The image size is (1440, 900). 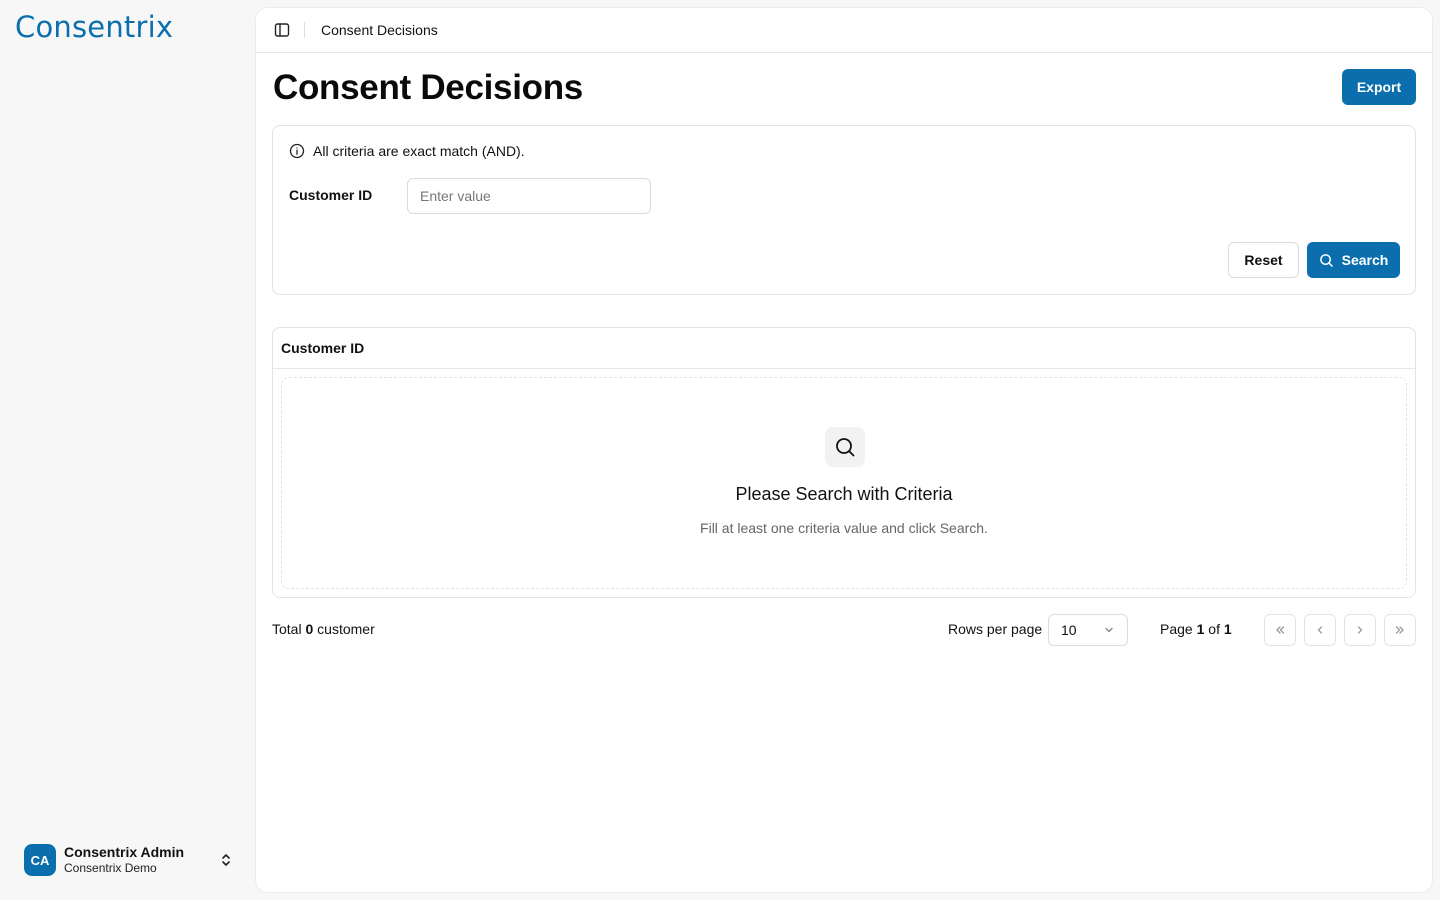 I want to click on chevrons-right-icon, so click(x=1399, y=630).